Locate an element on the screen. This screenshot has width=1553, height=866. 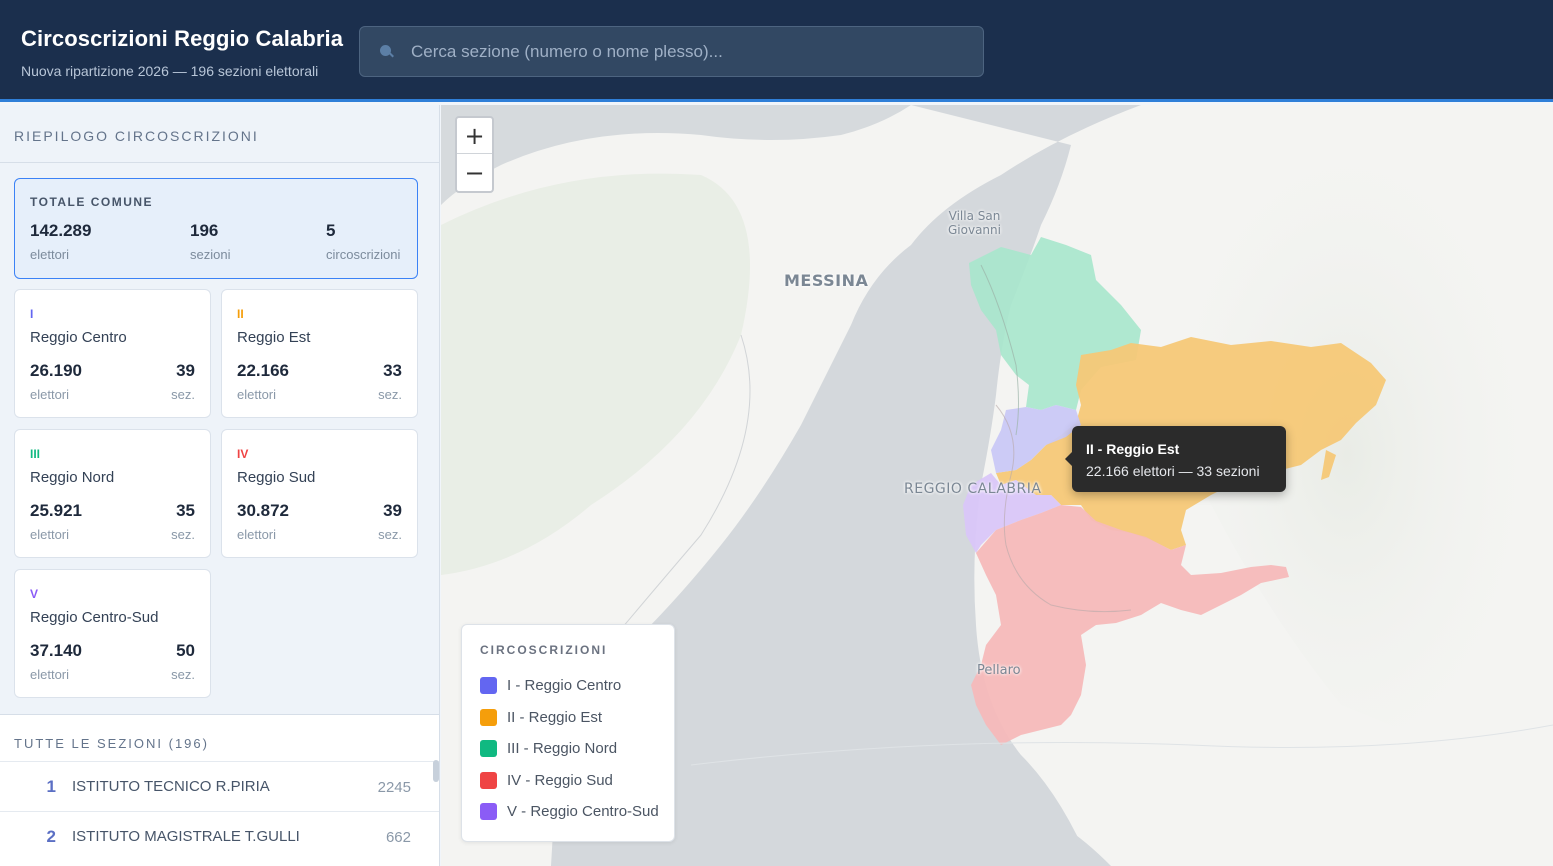
search-icon is located at coordinates (387, 51).